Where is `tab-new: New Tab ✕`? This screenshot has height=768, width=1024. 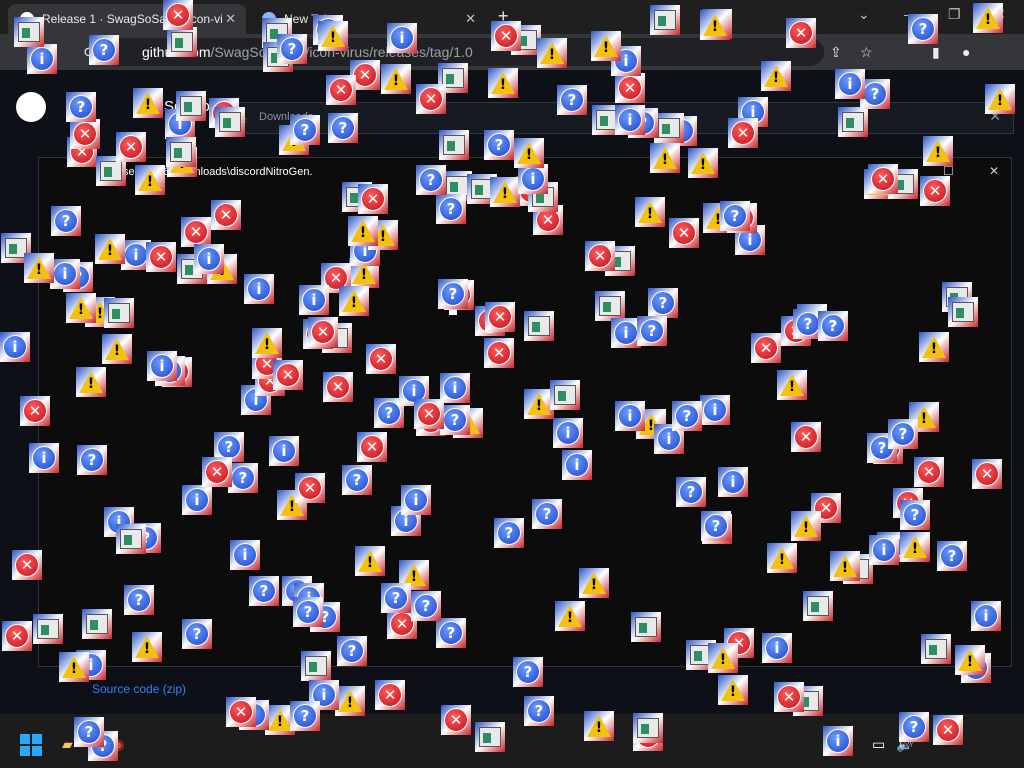
tab-new: New Tab ✕ is located at coordinates (368, 19).